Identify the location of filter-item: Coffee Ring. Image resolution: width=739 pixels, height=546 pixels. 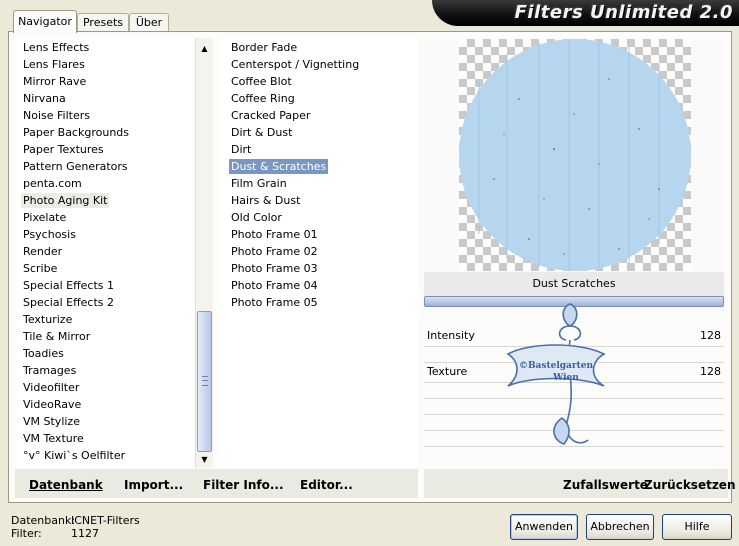
(263, 98).